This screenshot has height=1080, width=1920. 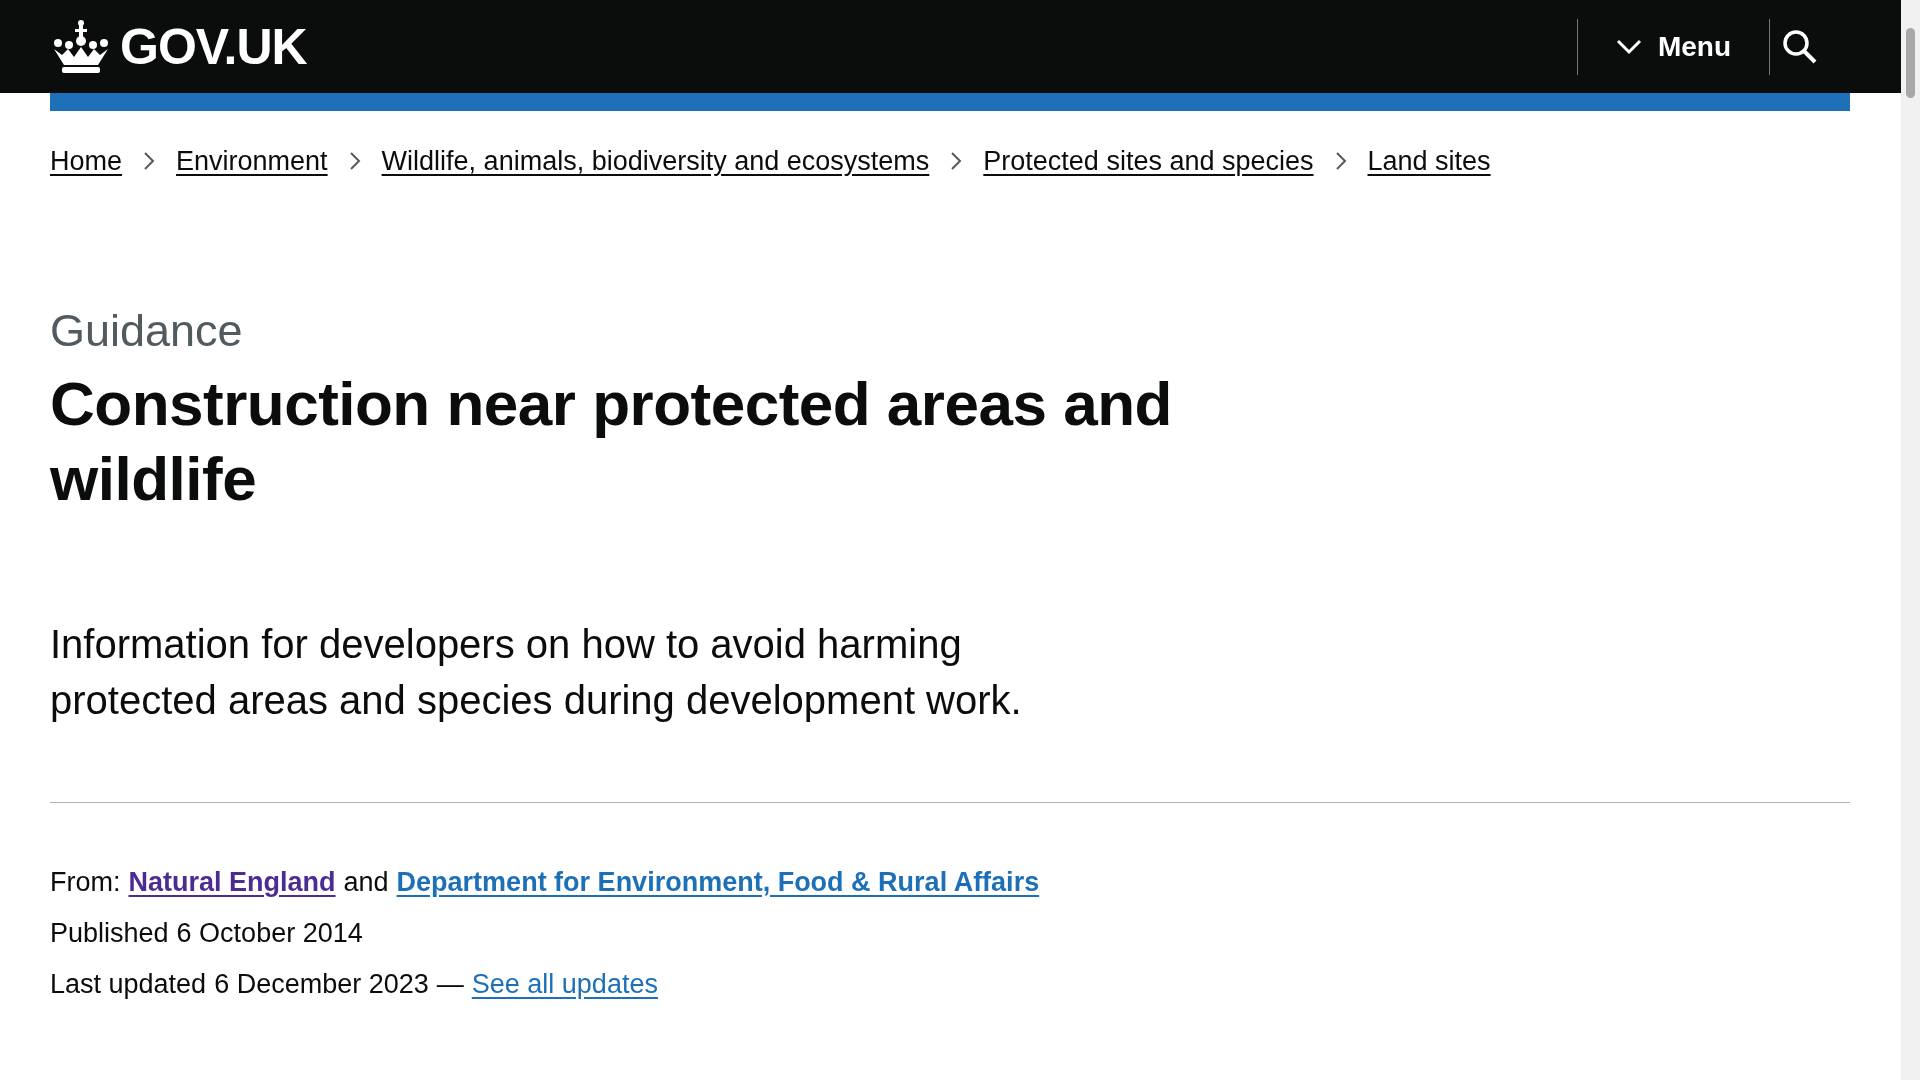 I want to click on menu-button: Menu, so click(x=1673, y=46).